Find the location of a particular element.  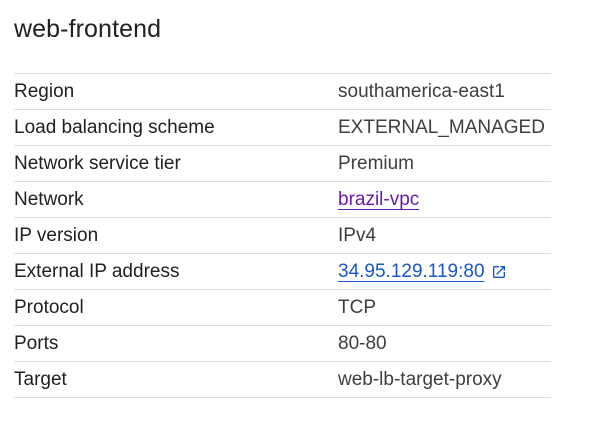

table-row-target: Target web-lb-target-proxy is located at coordinates (282, 380).